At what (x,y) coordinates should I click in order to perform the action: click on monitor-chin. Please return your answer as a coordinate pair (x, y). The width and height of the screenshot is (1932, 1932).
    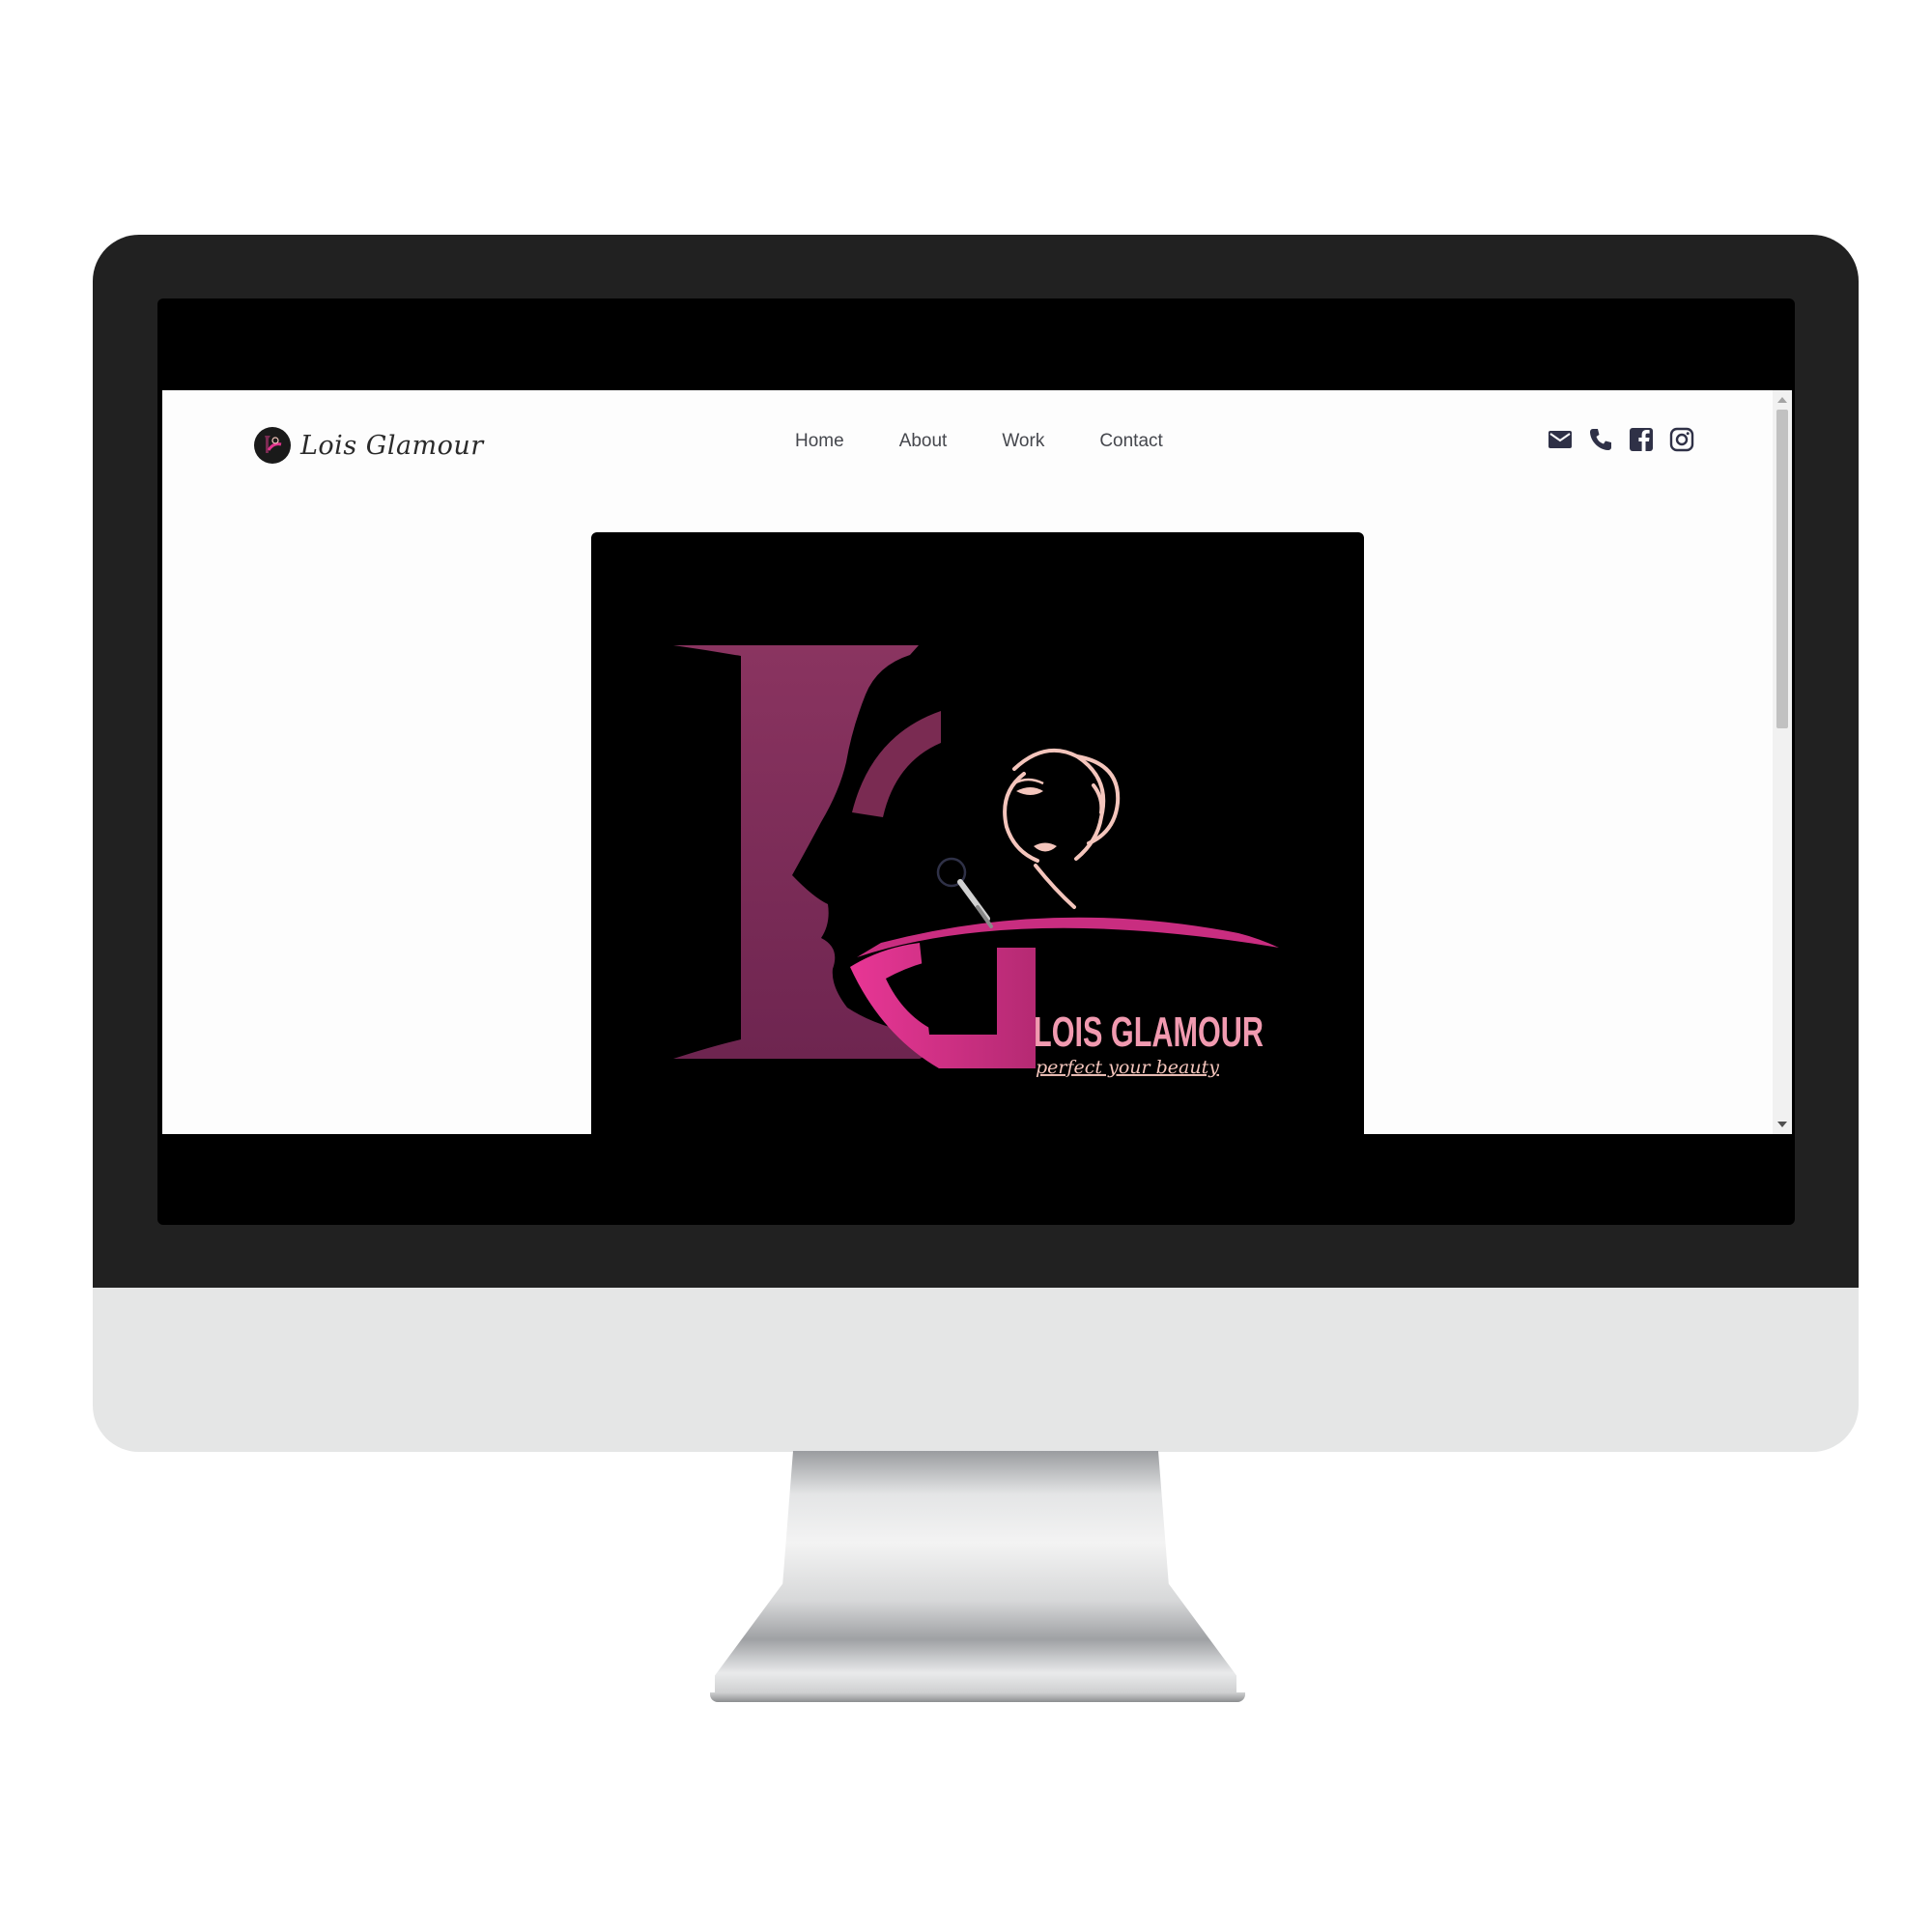
    Looking at the image, I should click on (976, 1370).